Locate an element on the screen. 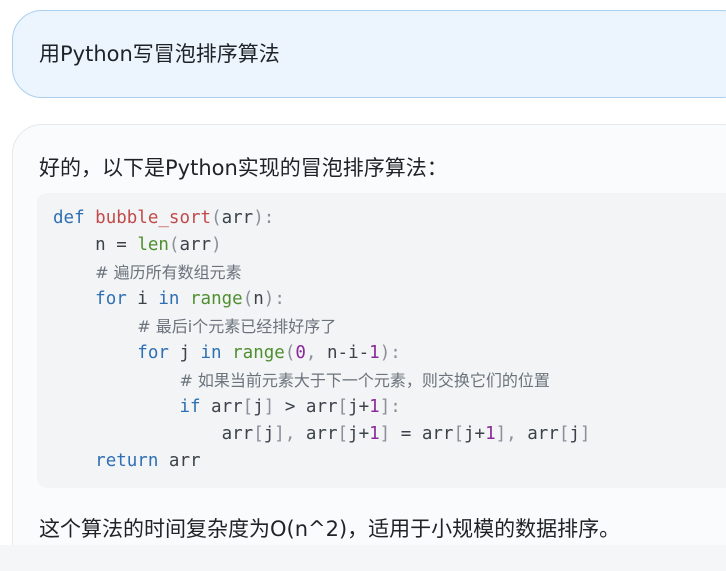 The height and width of the screenshot is (571, 726). code-token: # 如果当前元素大于下一个元素，则交换它们的位置 is located at coordinates (364, 380).